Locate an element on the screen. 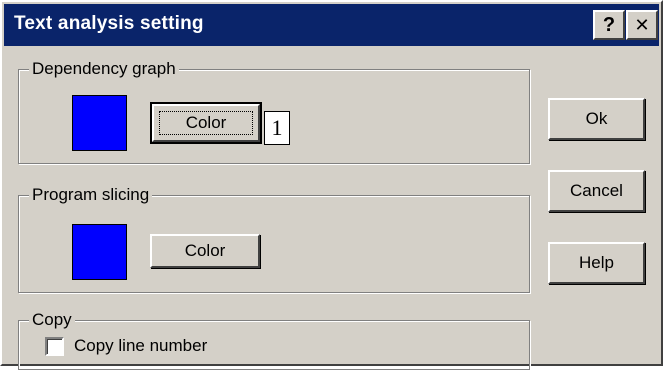 Image resolution: width=663 pixels, height=380 pixels. ok-button: Ok is located at coordinates (596, 119).